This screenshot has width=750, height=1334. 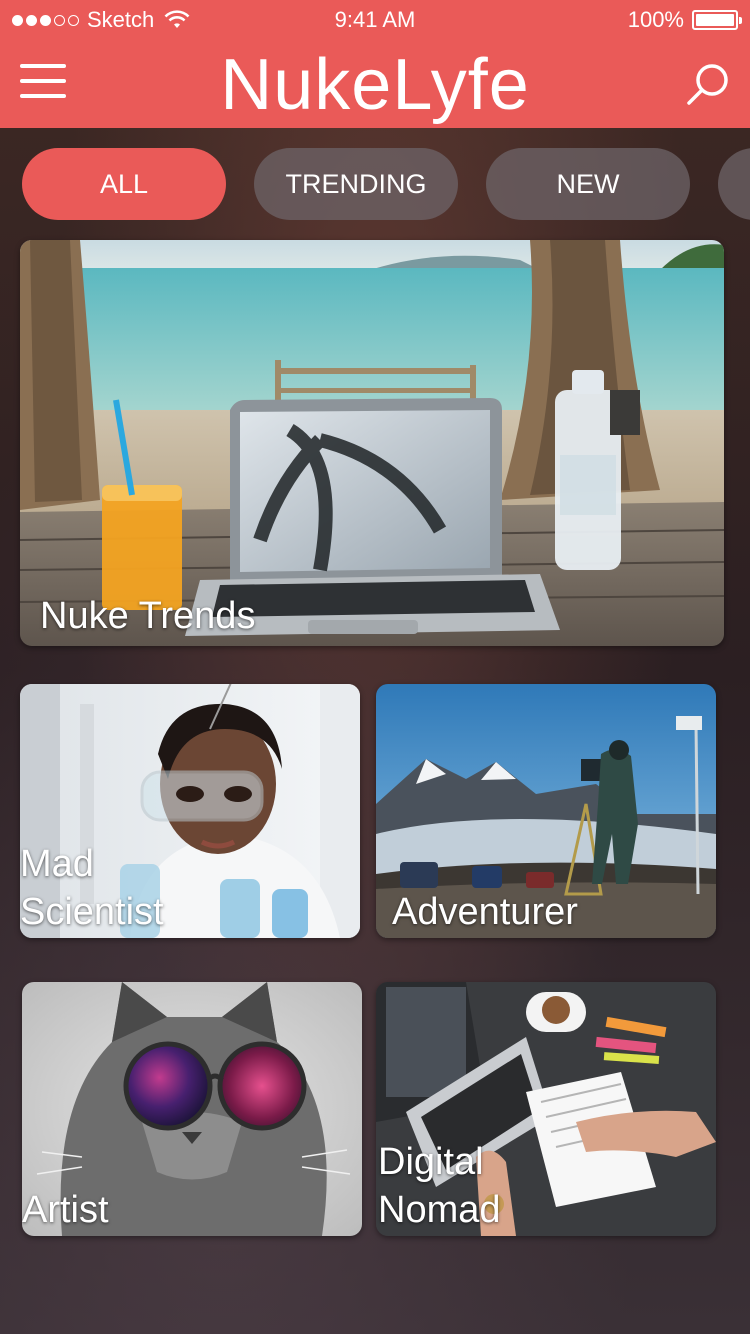 I want to click on card-artist: Artist, so click(x=192, y=1109).